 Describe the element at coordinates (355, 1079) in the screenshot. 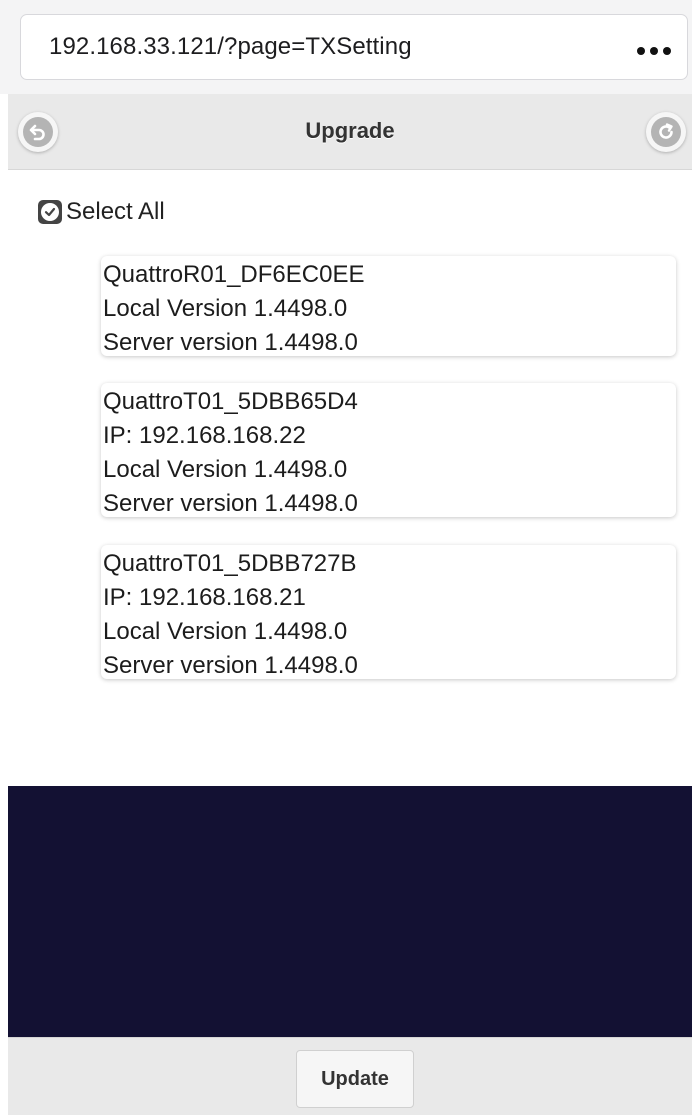

I see `update-button: Update` at that location.